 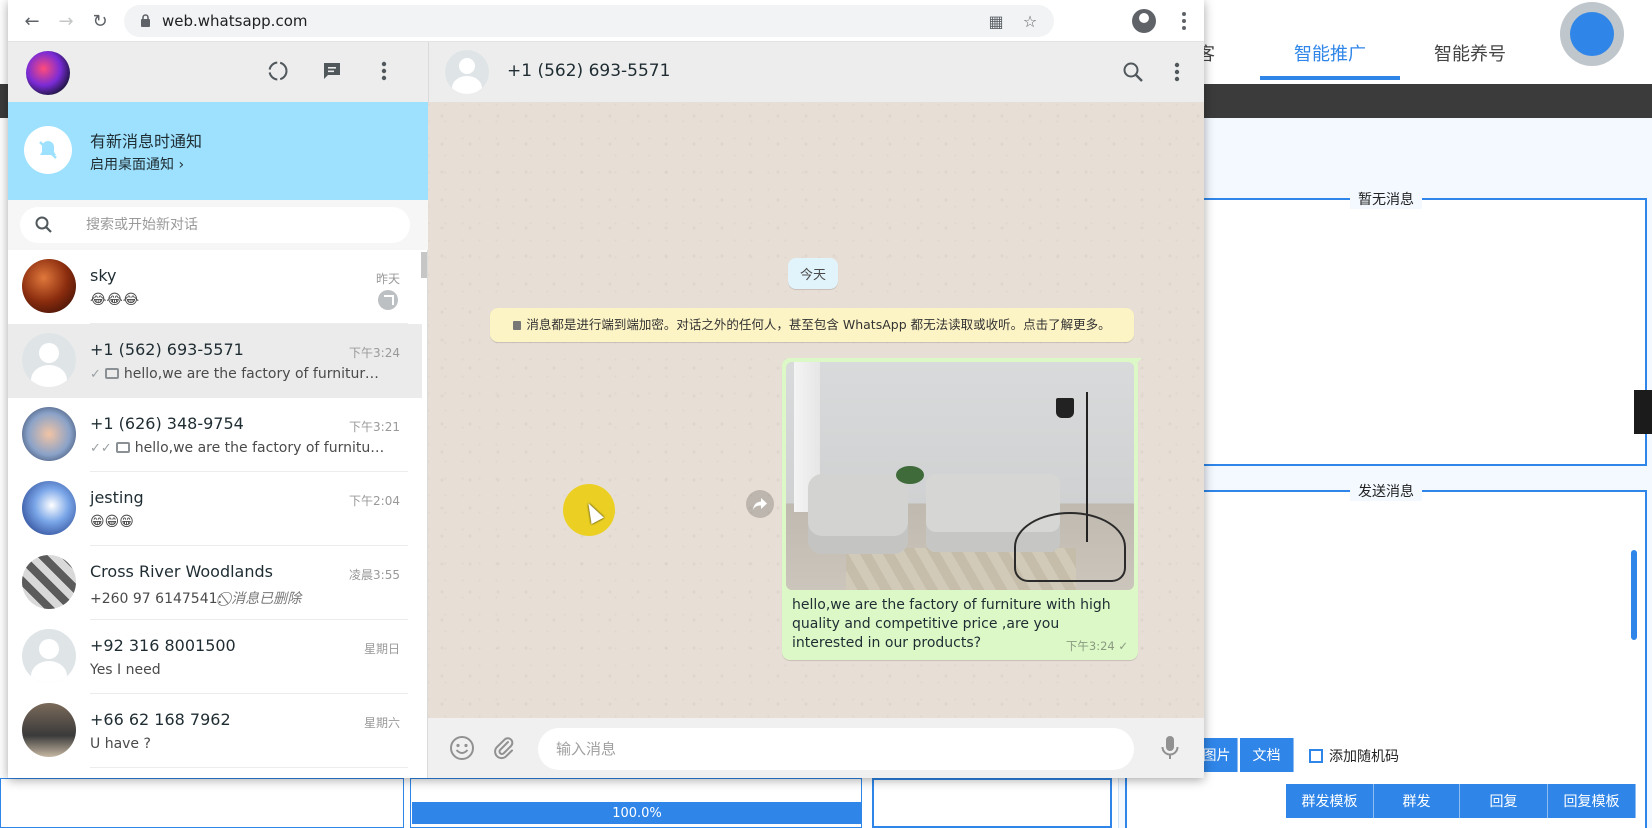 I want to click on chat-time: 昨天, so click(x=387, y=279).